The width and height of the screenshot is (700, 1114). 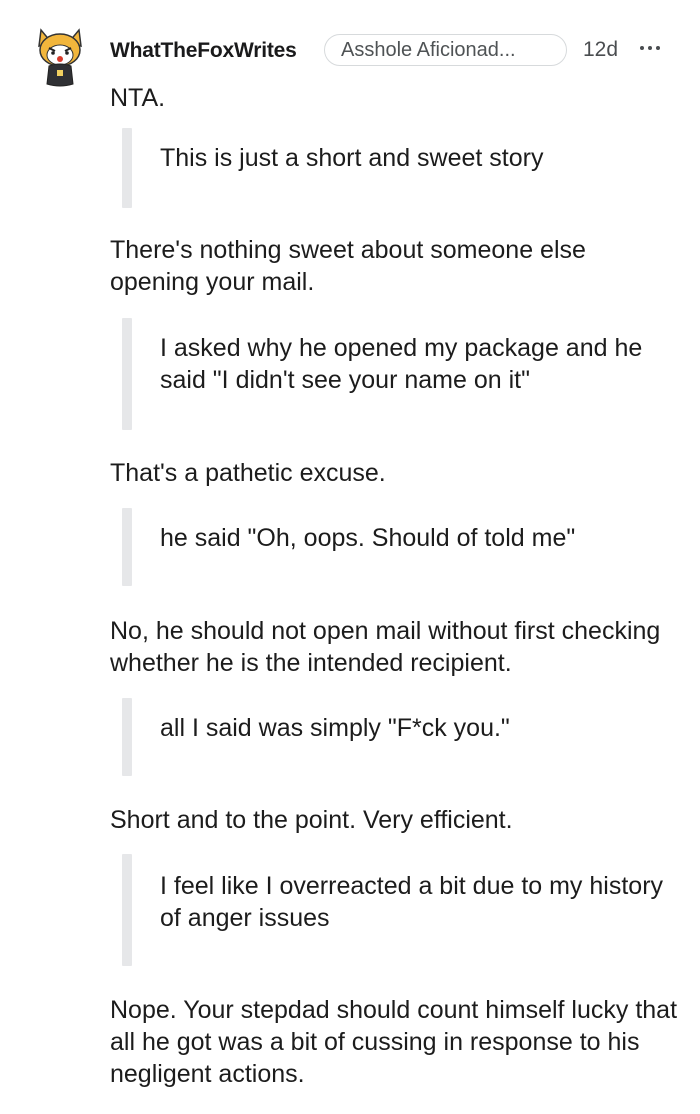 I want to click on fox-avatar-icon, so click(x=62, y=58).